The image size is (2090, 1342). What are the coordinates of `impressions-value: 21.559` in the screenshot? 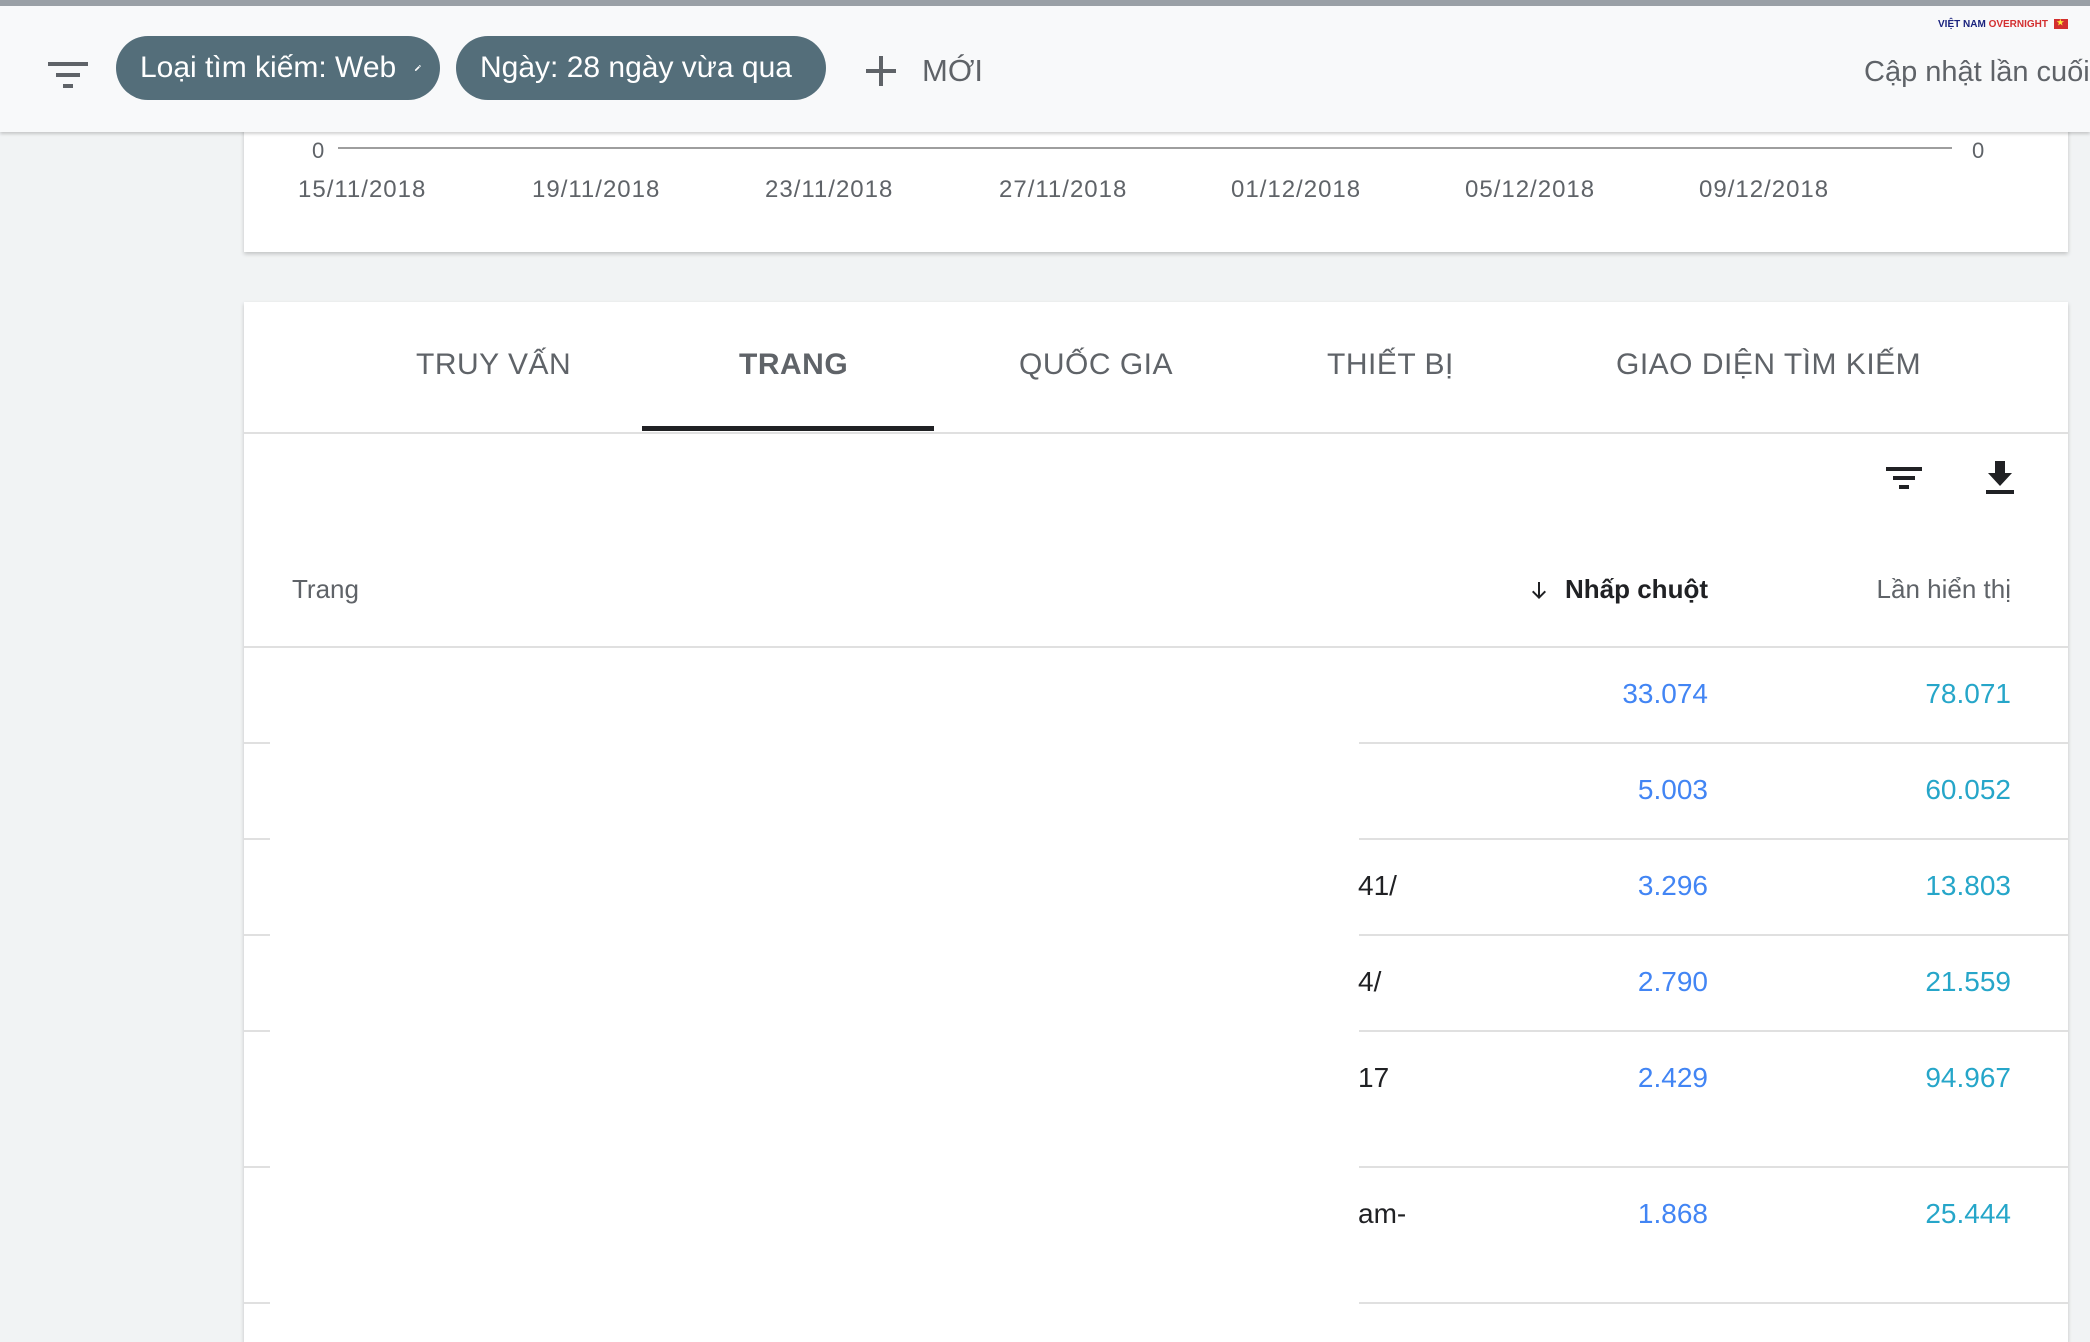 It's located at (1968, 981).